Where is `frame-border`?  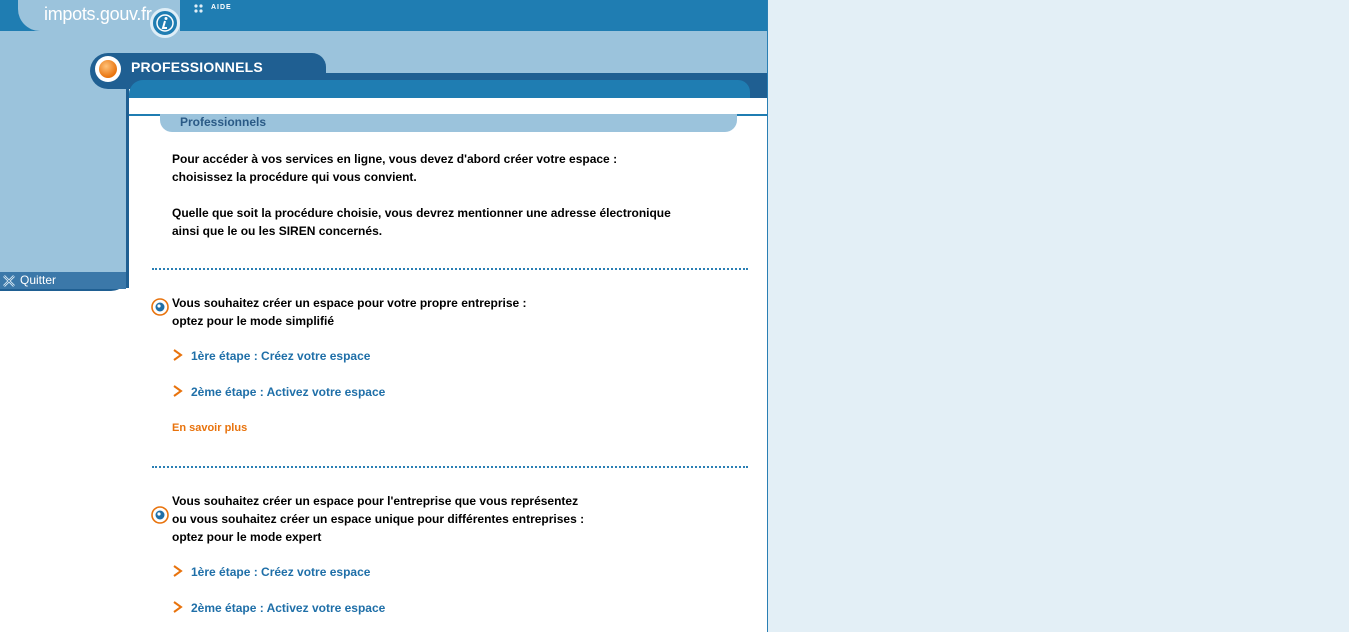
frame-border is located at coordinates (767, 316).